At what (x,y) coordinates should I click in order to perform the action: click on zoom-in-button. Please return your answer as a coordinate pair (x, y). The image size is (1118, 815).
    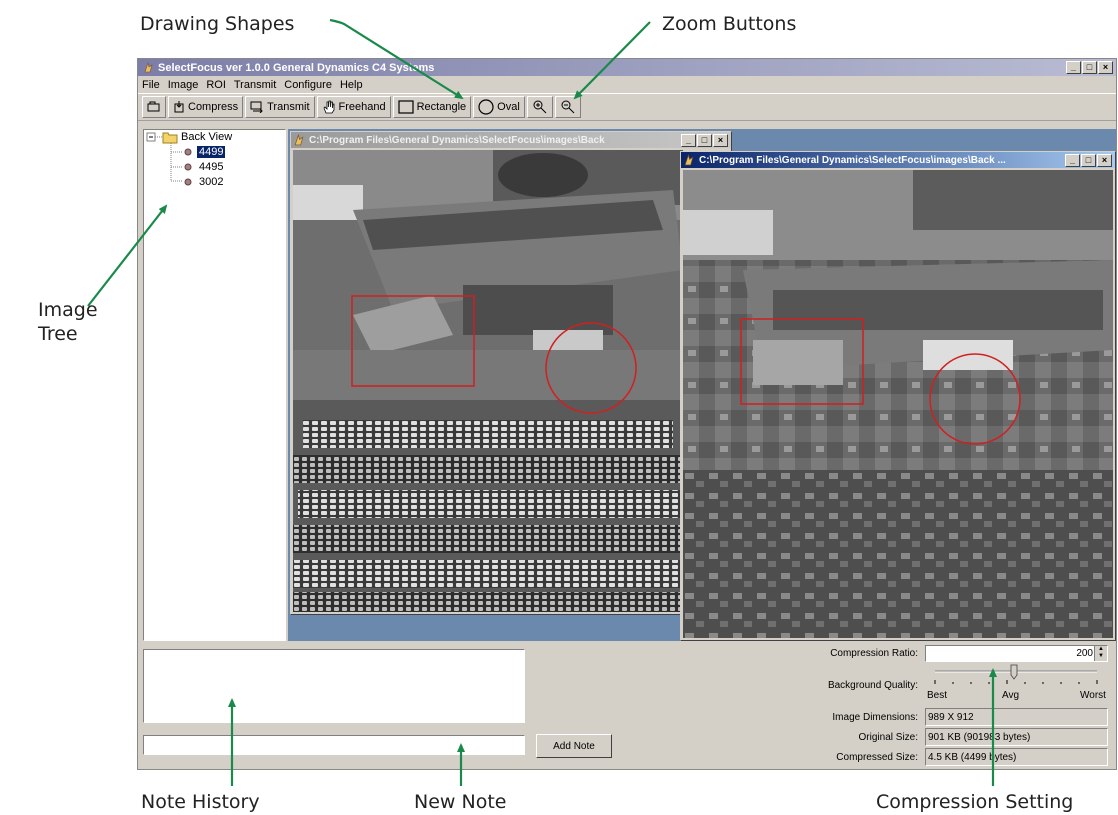
    Looking at the image, I should click on (539, 107).